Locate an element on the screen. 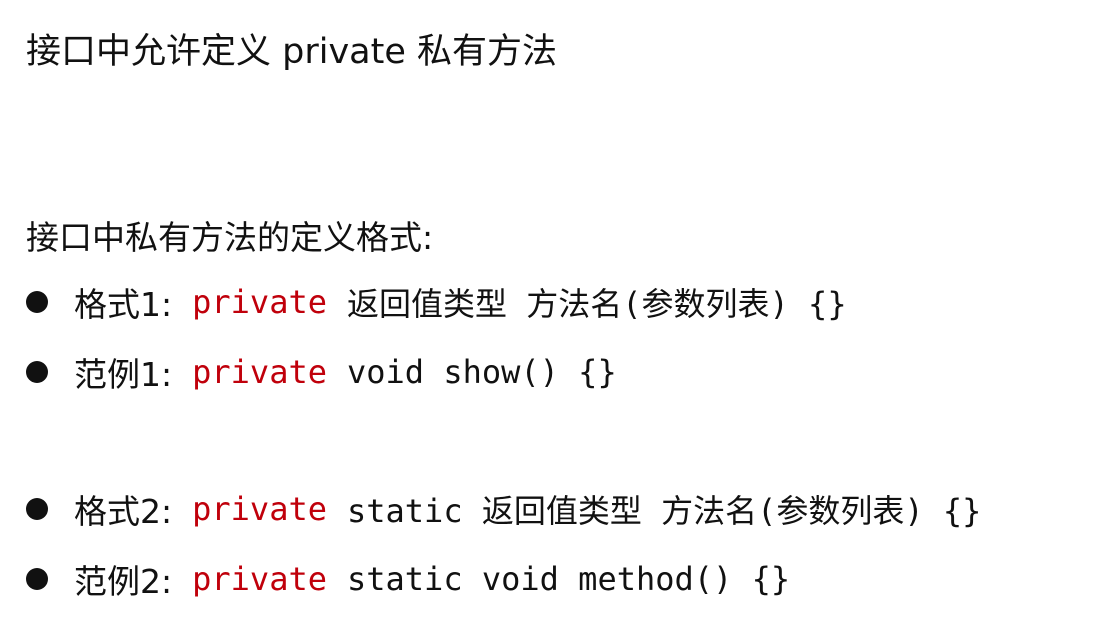  code-text: static 返回值类型 方法名(参数列表) {} is located at coordinates (664, 511).